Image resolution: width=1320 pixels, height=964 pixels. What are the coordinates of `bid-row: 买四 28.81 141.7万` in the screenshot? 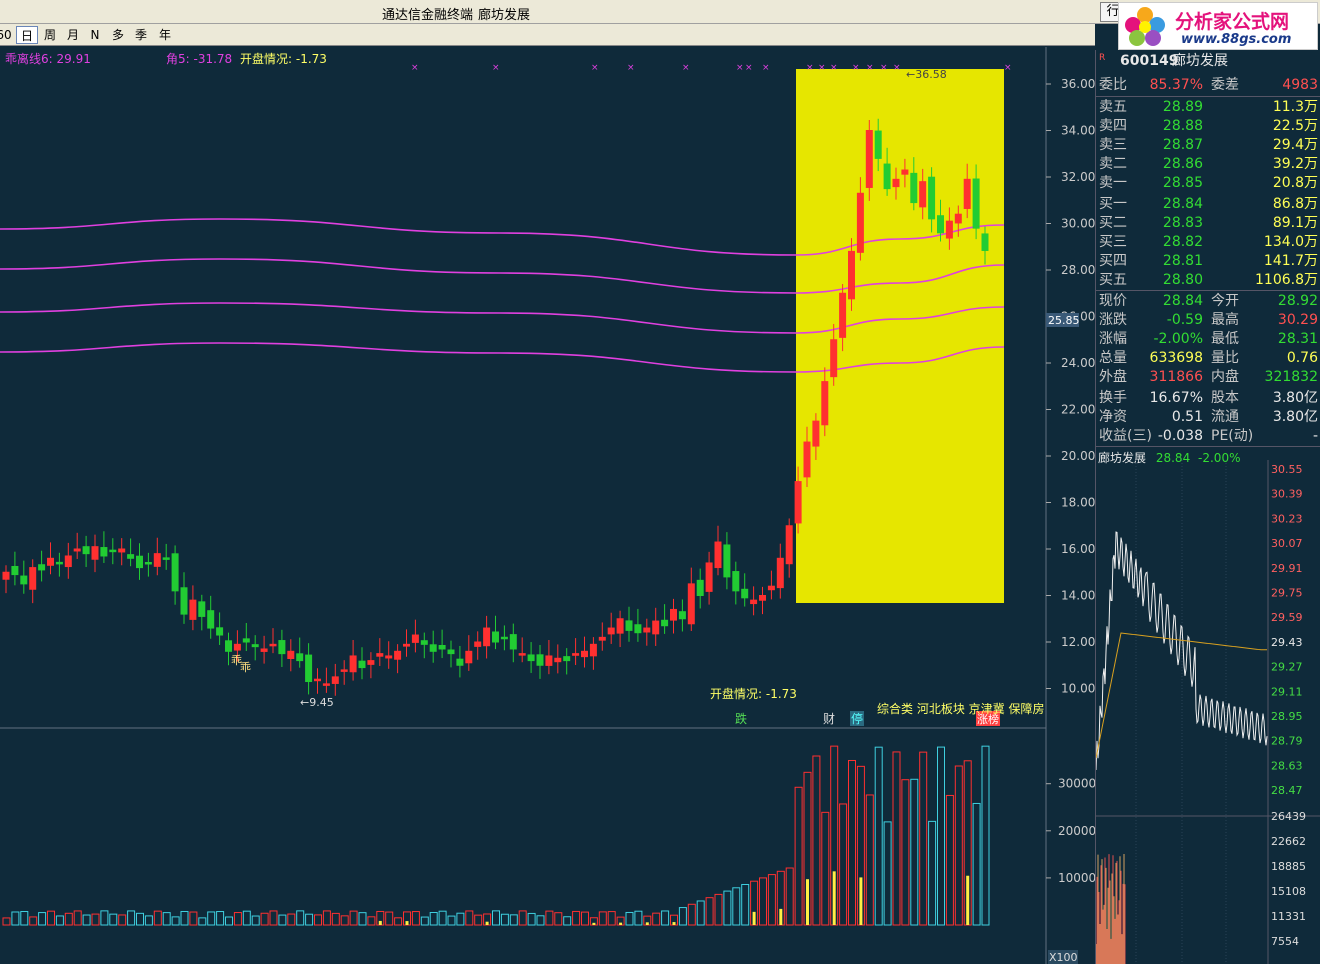 It's located at (1208, 261).